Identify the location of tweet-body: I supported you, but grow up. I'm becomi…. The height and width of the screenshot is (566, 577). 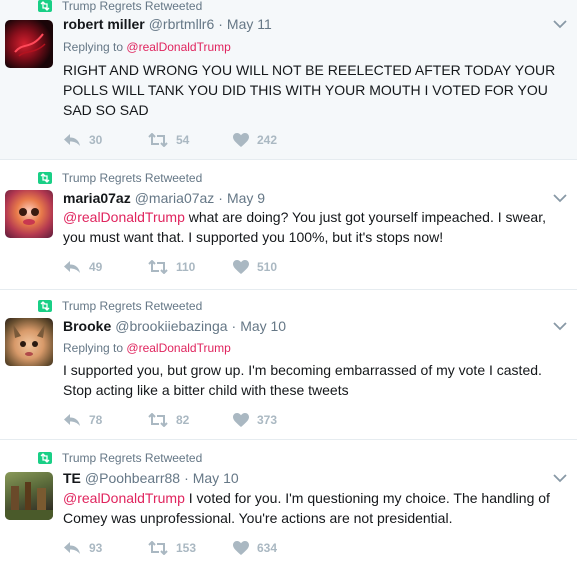
(302, 380).